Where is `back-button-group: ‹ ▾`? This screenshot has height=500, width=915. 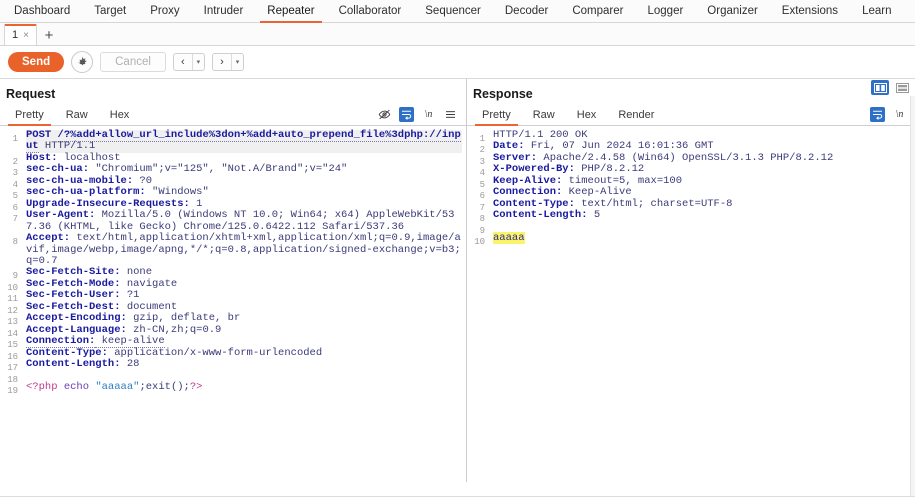
back-button-group: ‹ ▾ is located at coordinates (189, 62).